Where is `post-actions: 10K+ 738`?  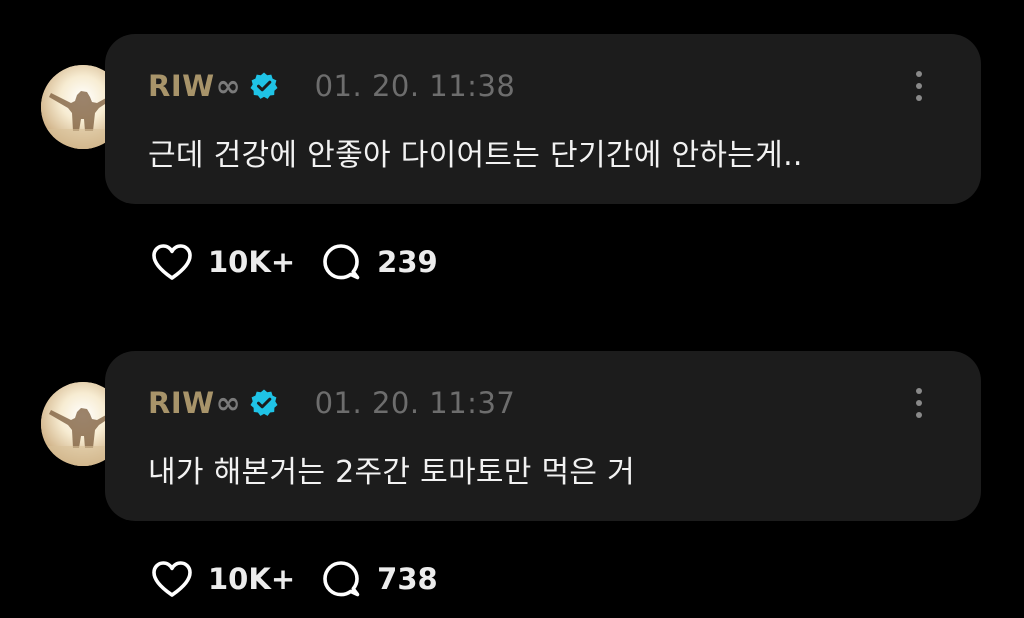
post-actions: 10K+ 738 is located at coordinates (294, 579).